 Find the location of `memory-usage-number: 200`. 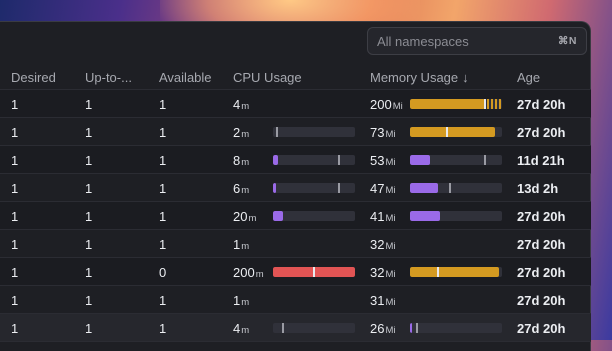

memory-usage-number: 200 is located at coordinates (381, 104).